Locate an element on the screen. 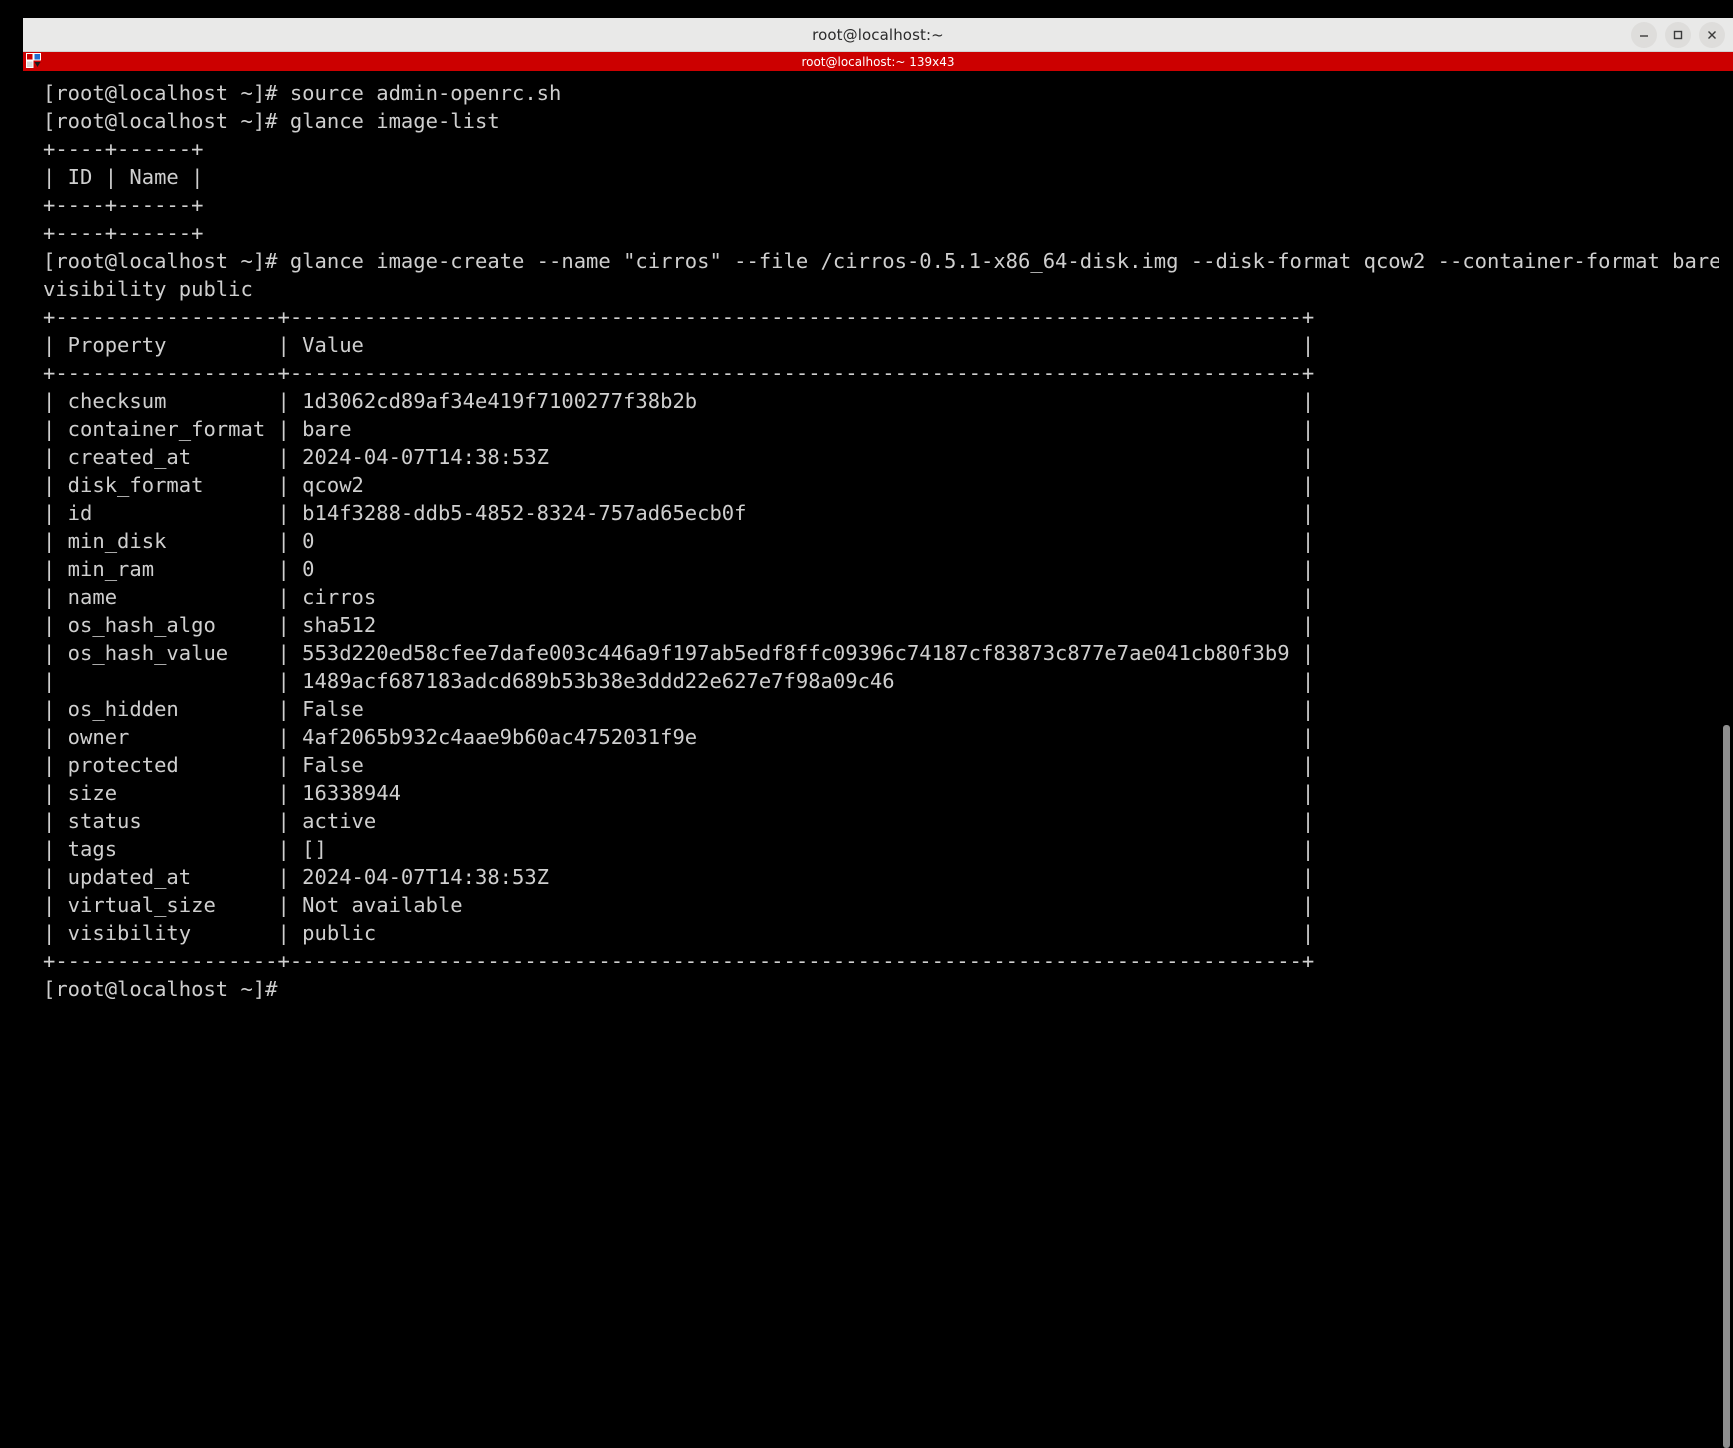  close-button is located at coordinates (1712, 34).